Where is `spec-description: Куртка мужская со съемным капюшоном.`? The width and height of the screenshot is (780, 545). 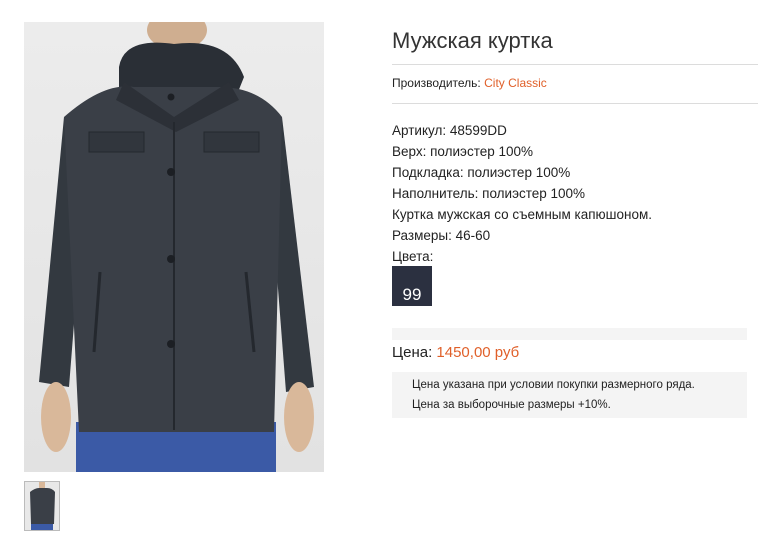
spec-description: Куртка мужская со съемным капюшоном. is located at coordinates (522, 214).